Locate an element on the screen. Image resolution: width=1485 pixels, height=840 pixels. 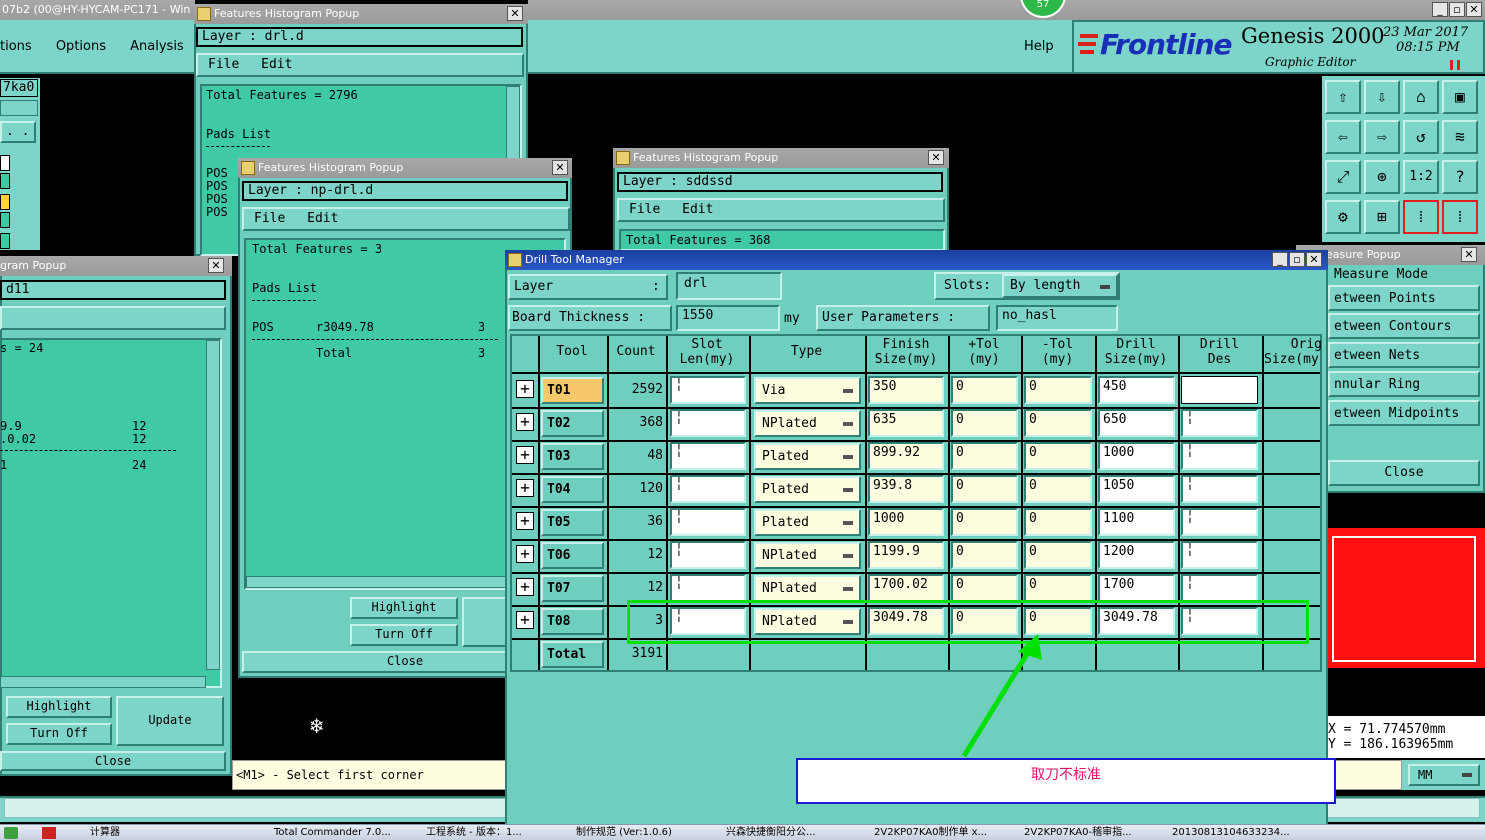
drl-popup-titlebar: Features Histogram Popup is located at coordinates (361, 14).